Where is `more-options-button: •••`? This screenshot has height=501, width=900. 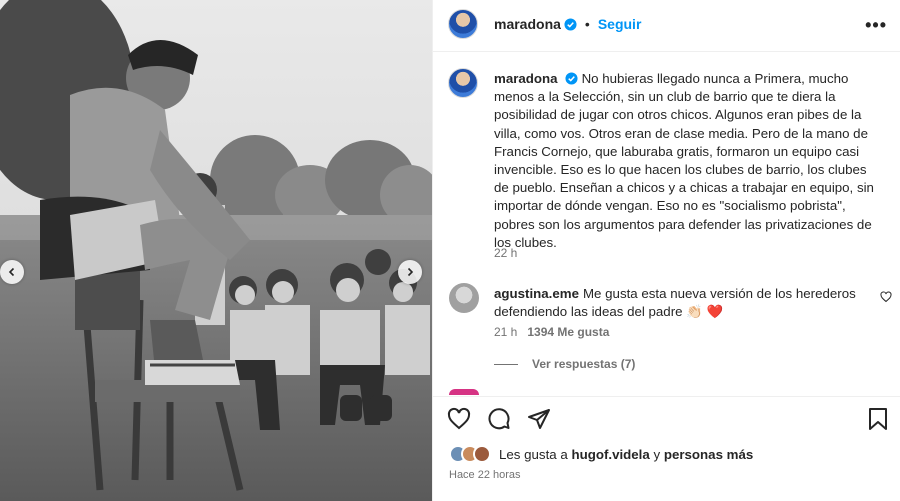
more-options-button: ••• is located at coordinates (876, 25).